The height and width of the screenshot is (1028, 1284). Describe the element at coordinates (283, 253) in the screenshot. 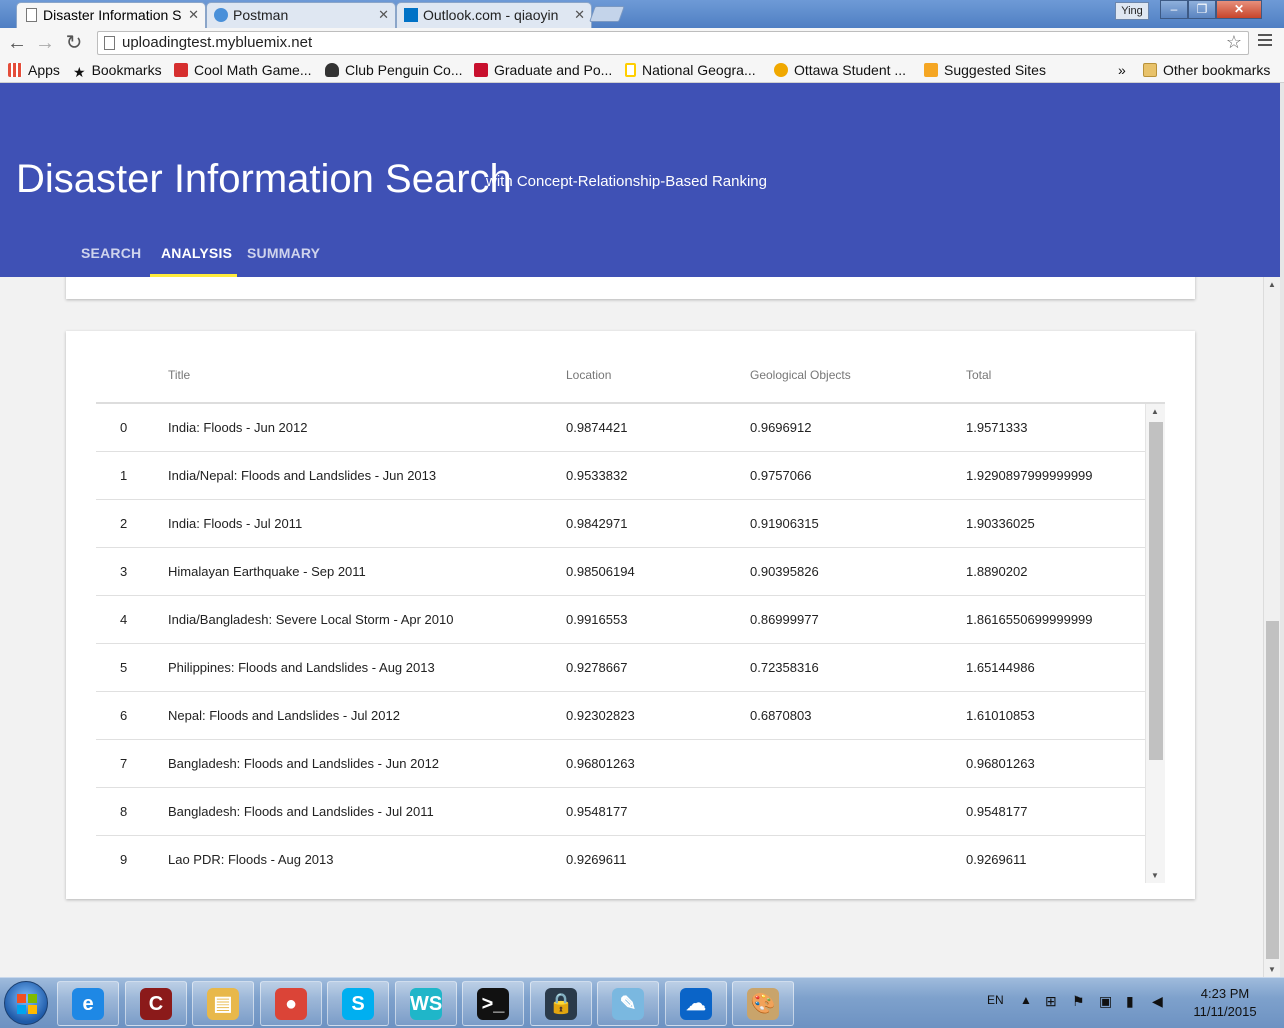

I see `tab-summary: SUMMARY` at that location.